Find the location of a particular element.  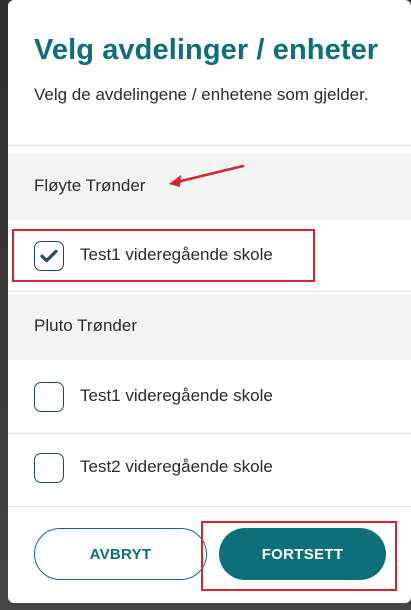

option-label: Test2 videregående skole is located at coordinates (176, 466).